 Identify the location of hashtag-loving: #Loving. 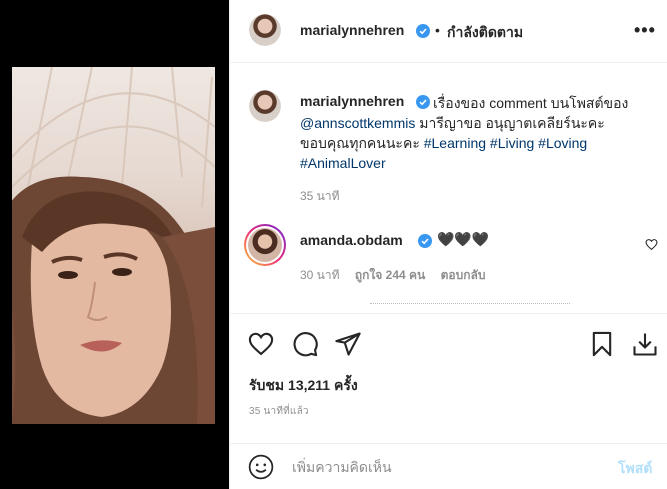
(562, 143).